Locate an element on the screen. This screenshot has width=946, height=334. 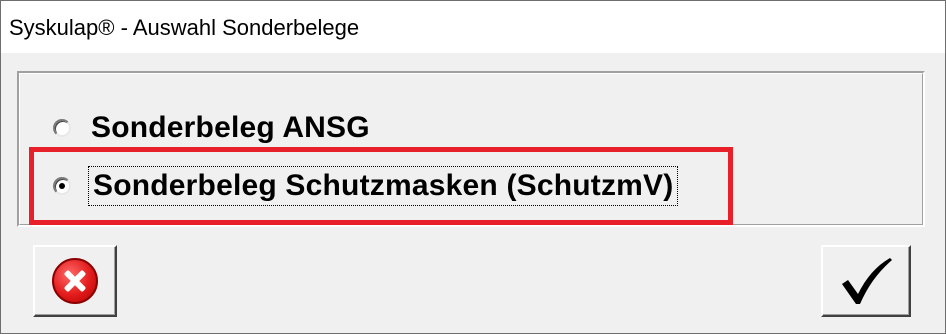
cancel-x-icon is located at coordinates (75, 281).